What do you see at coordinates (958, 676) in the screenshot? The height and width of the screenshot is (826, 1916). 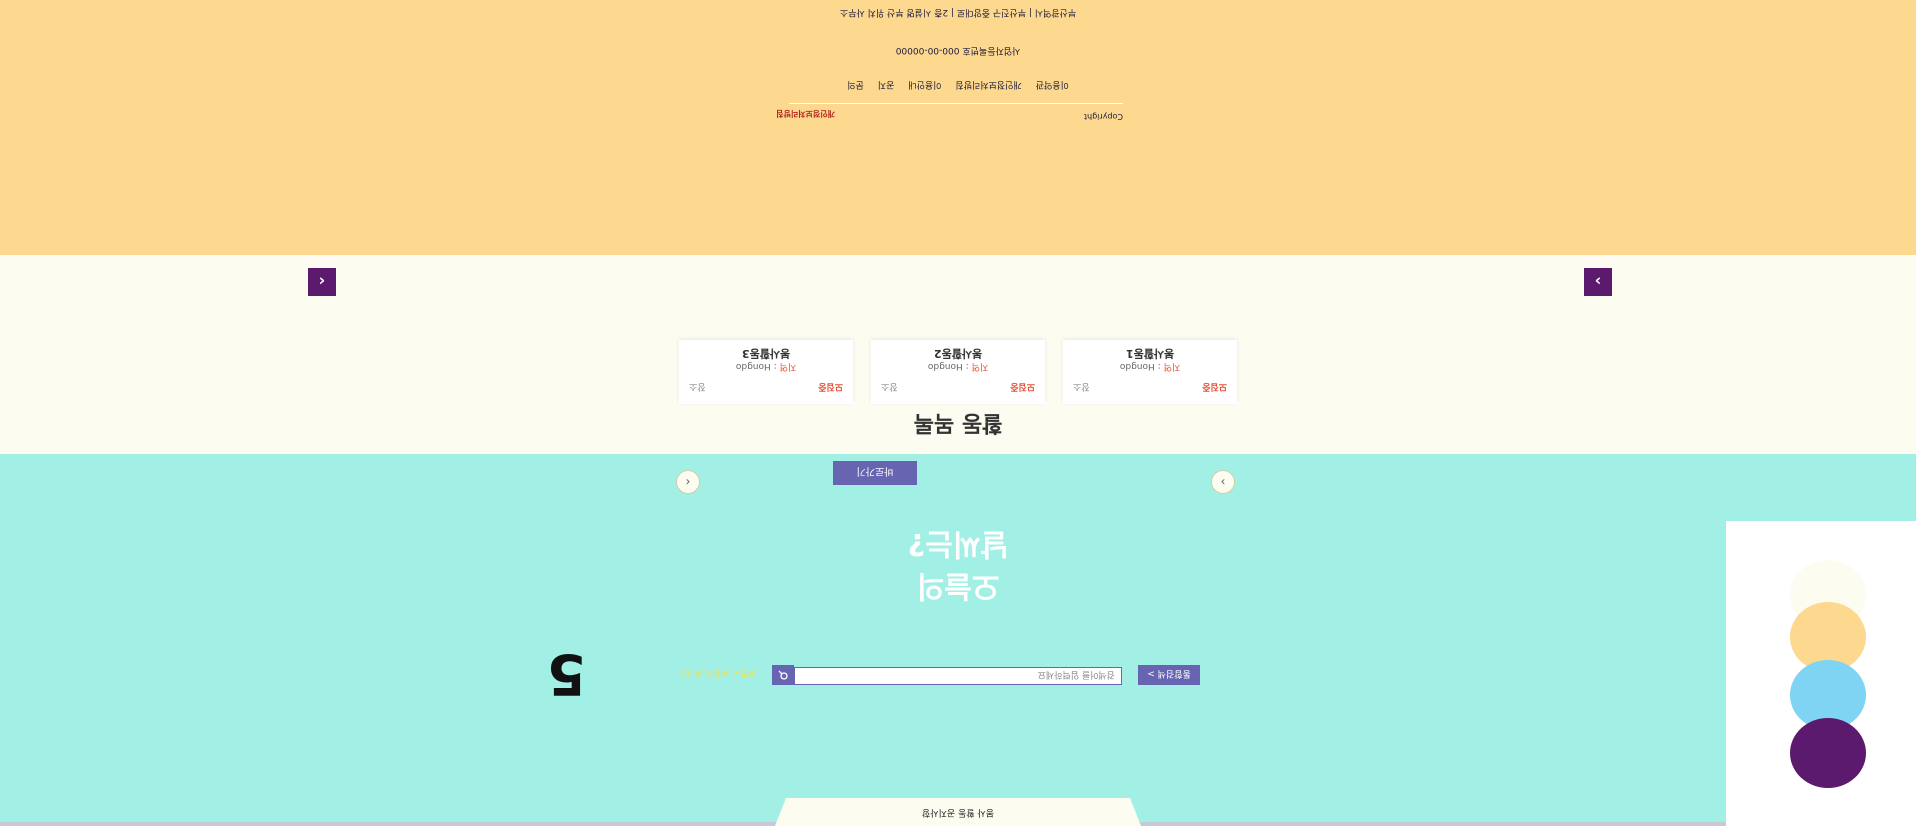 I see `search-input: 검색어를 입력하세요` at bounding box center [958, 676].